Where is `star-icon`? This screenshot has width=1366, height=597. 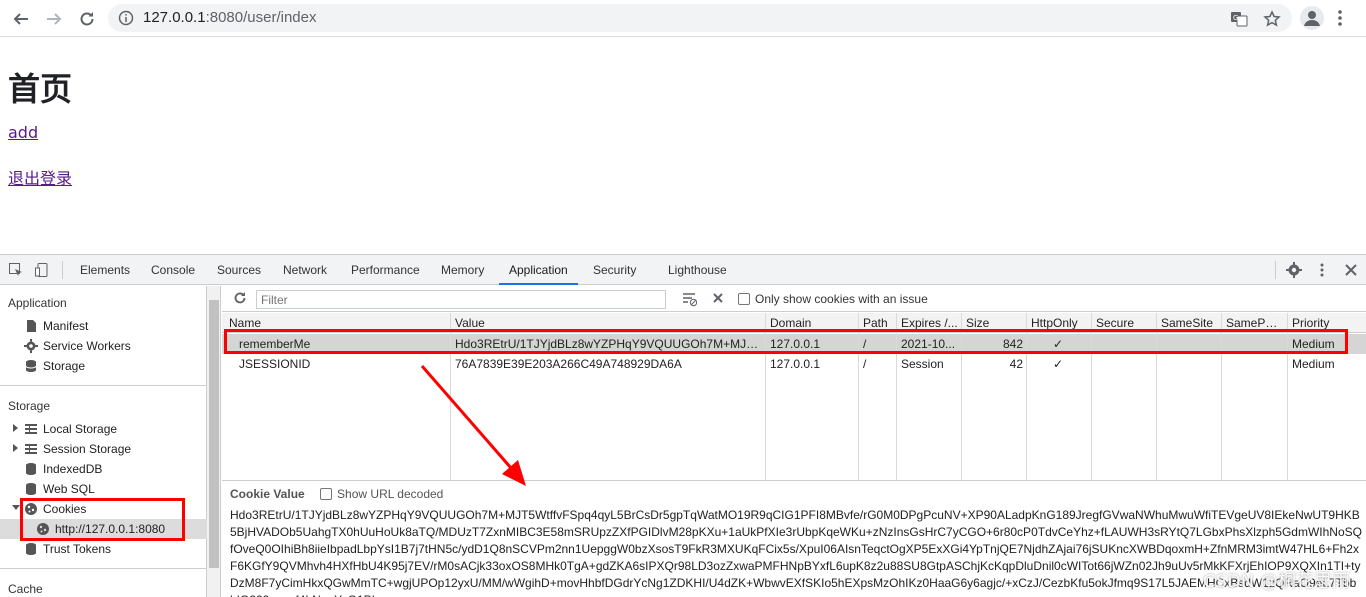 star-icon is located at coordinates (1272, 19).